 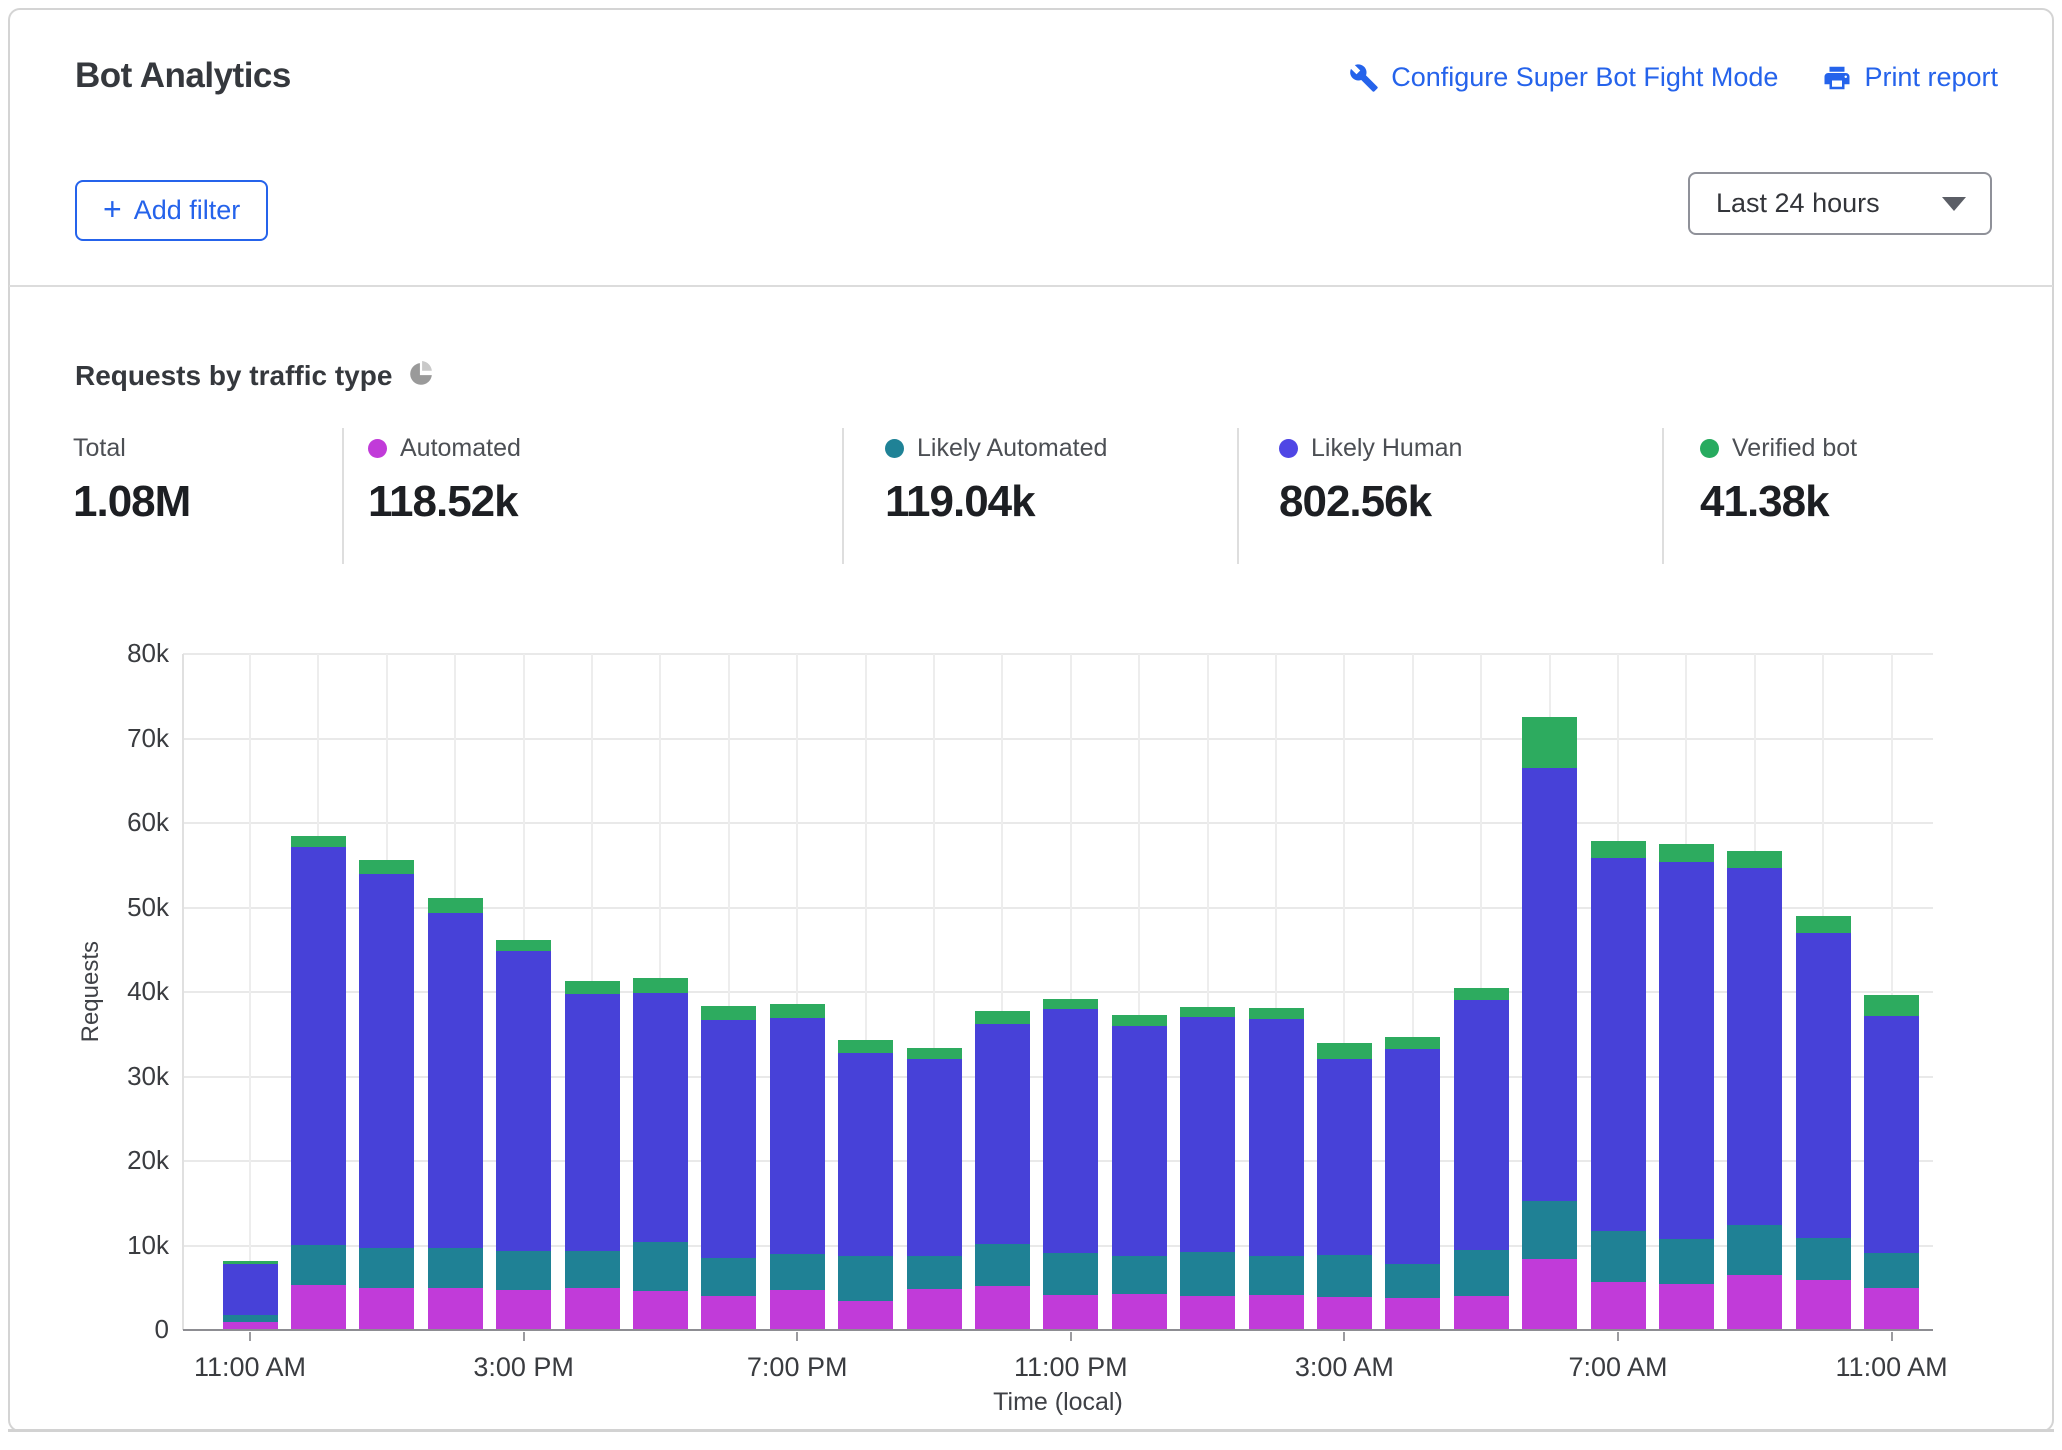 What do you see at coordinates (172, 210) in the screenshot?
I see `add-filter-button: + Add filter` at bounding box center [172, 210].